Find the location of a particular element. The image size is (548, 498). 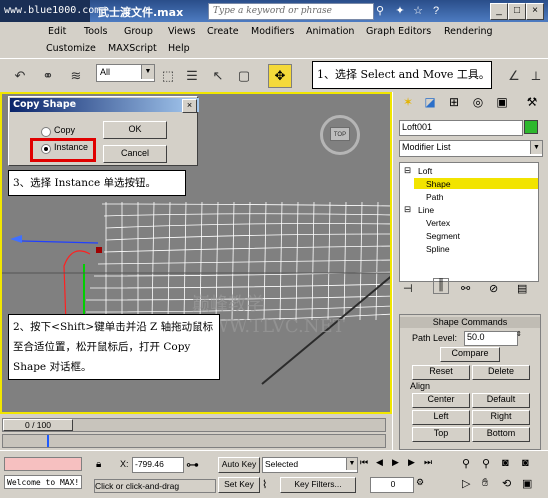

menu-views: Views is located at coordinates (182, 31).